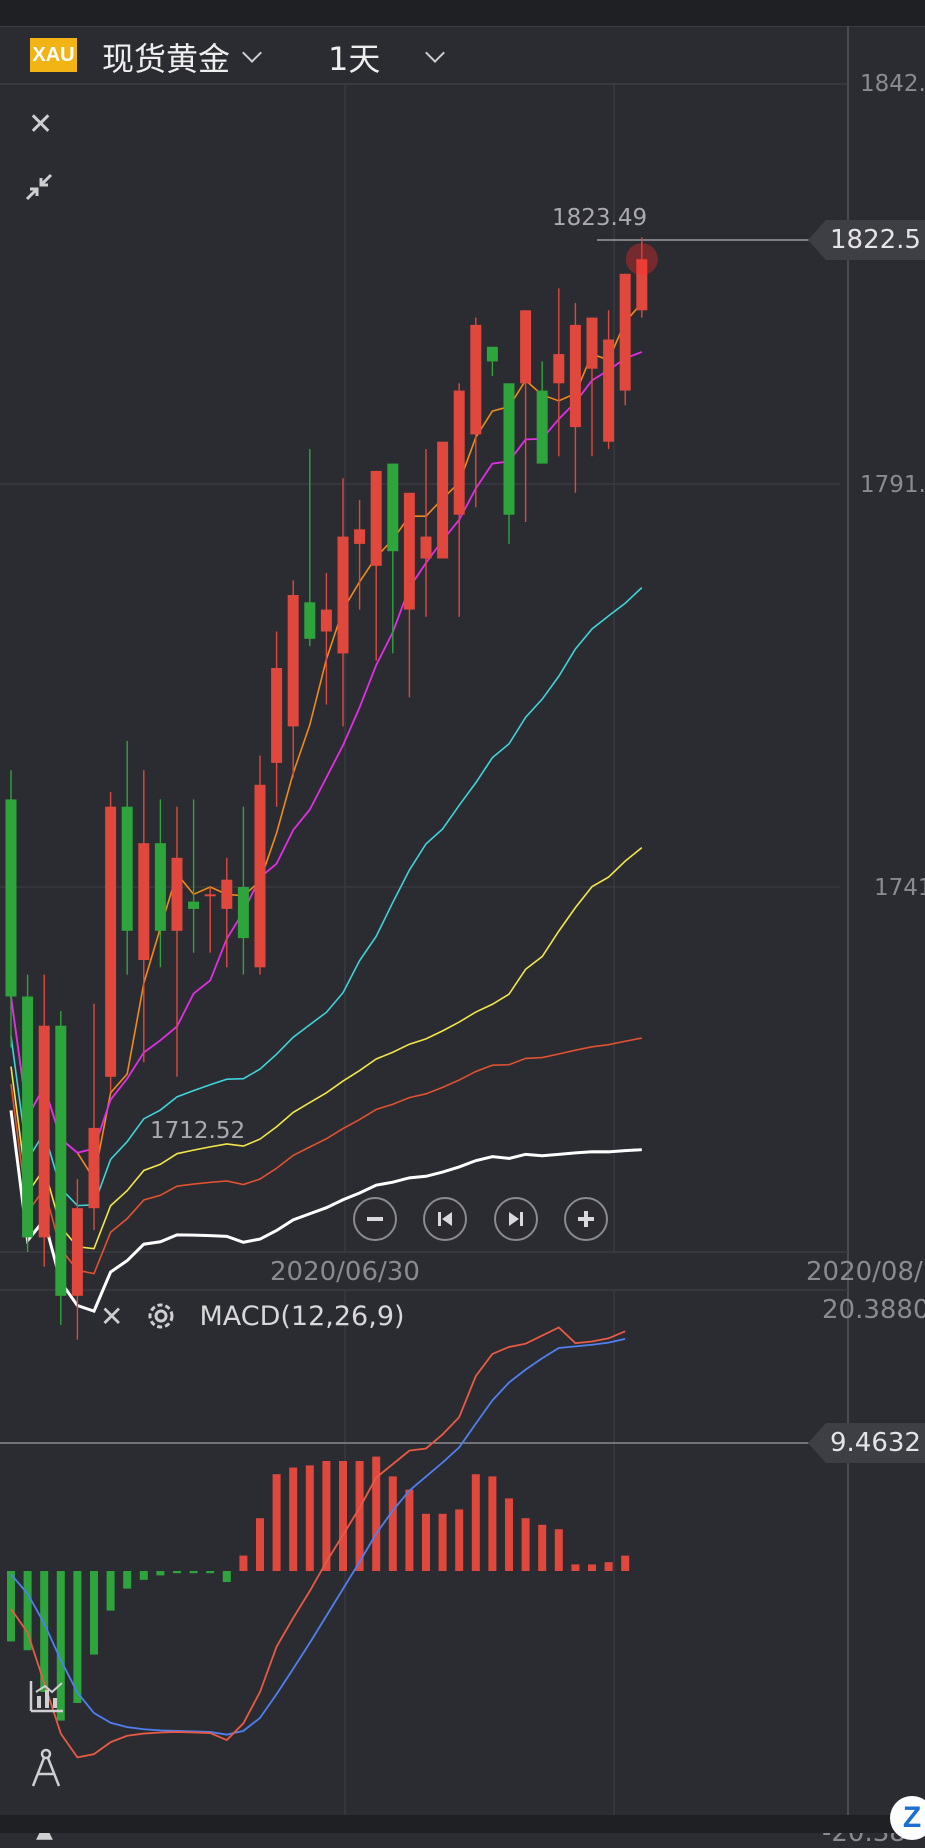 This screenshot has height=1848, width=925. I want to click on current-price-tag: 1822.5, so click(866, 240).